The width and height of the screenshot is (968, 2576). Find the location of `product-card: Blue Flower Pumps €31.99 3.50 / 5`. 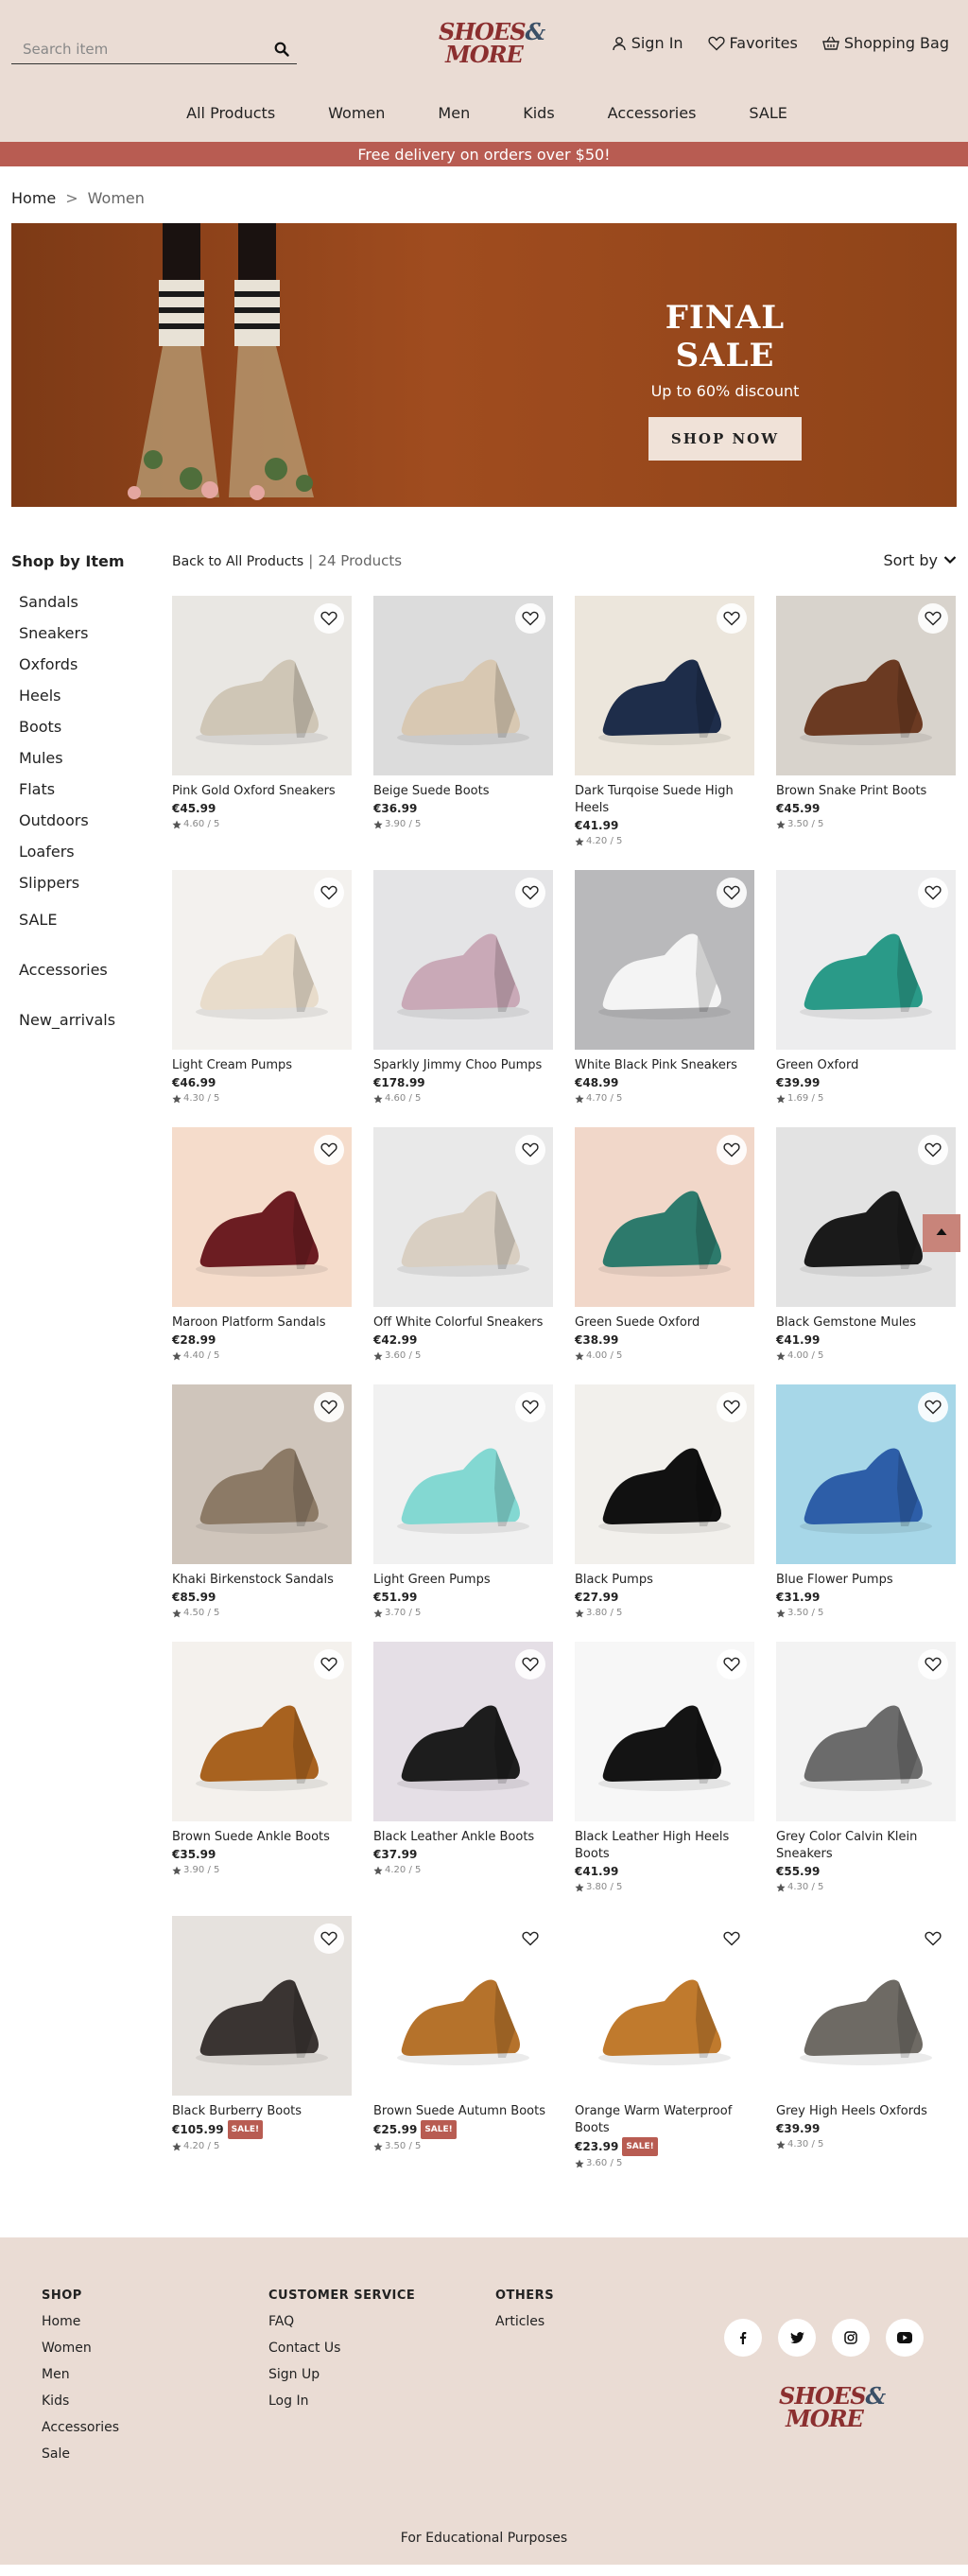

product-card: Blue Flower Pumps €31.99 3.50 / 5 is located at coordinates (866, 1502).